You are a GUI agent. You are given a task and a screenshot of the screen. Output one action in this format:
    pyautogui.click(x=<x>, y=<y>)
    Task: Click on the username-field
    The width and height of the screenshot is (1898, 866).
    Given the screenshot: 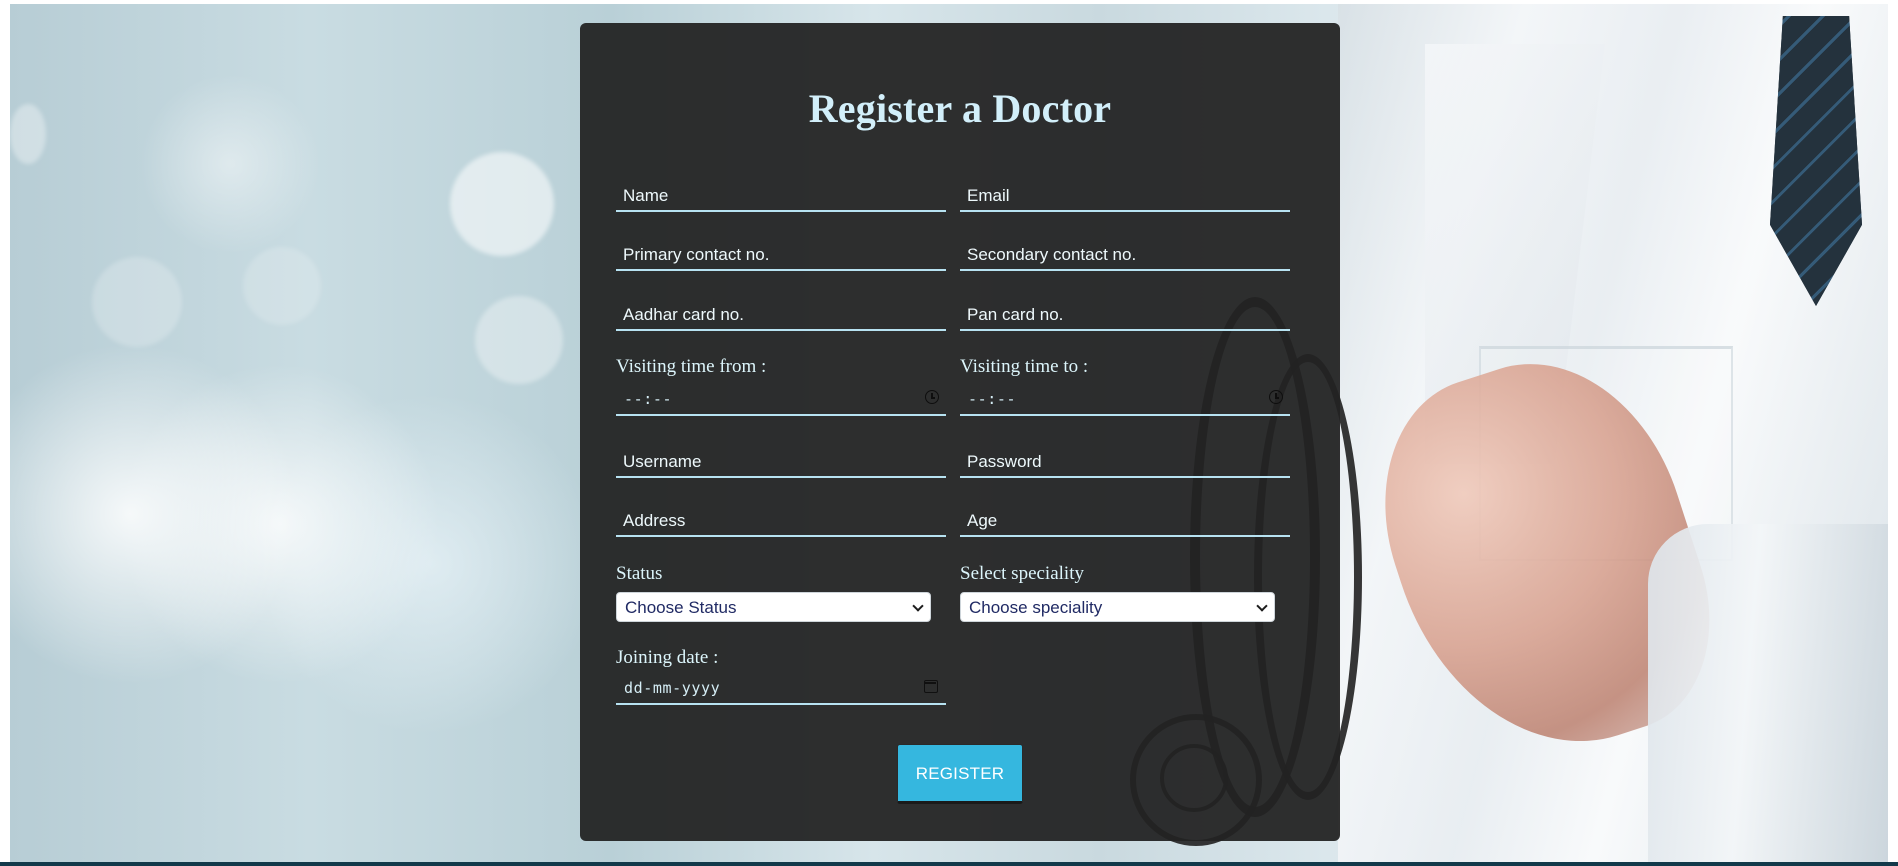 What is the action you would take?
    pyautogui.click(x=781, y=461)
    